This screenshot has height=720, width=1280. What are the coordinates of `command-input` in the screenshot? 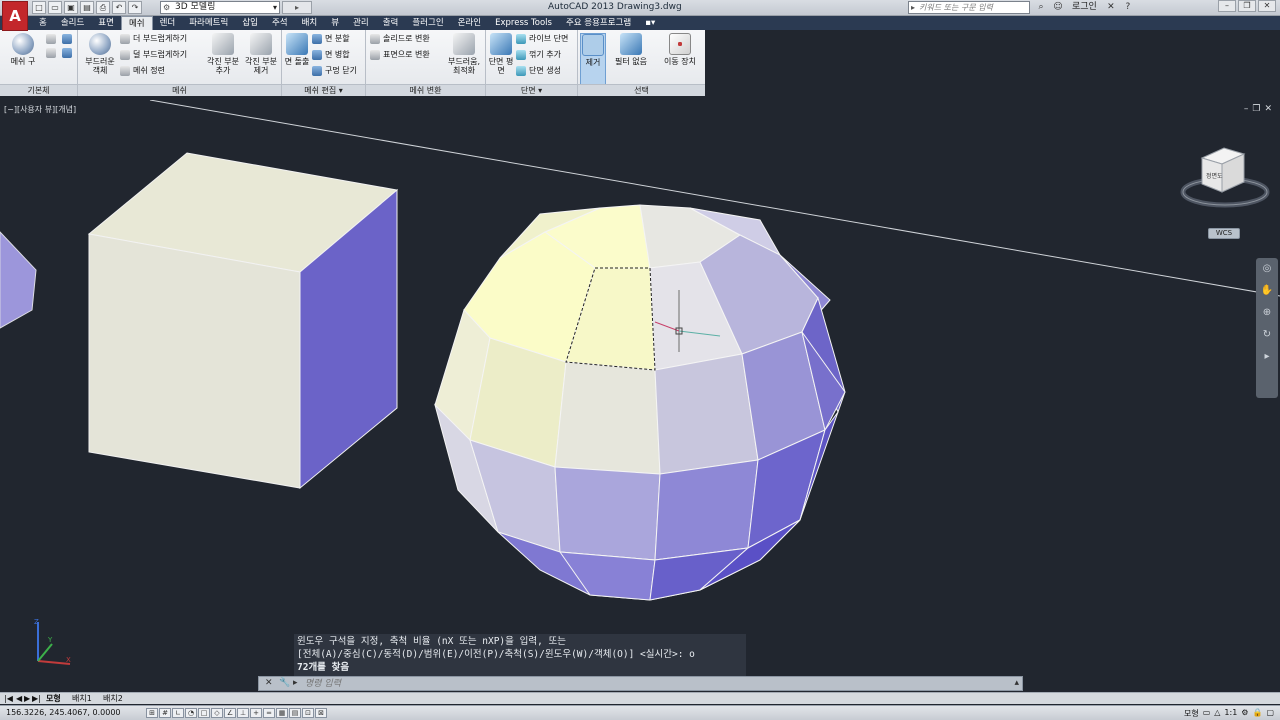 It's located at (650, 683).